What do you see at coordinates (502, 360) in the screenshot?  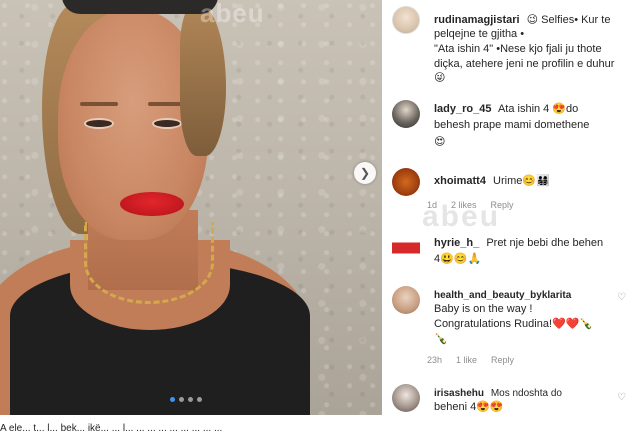 I see `reply-button: Reply` at bounding box center [502, 360].